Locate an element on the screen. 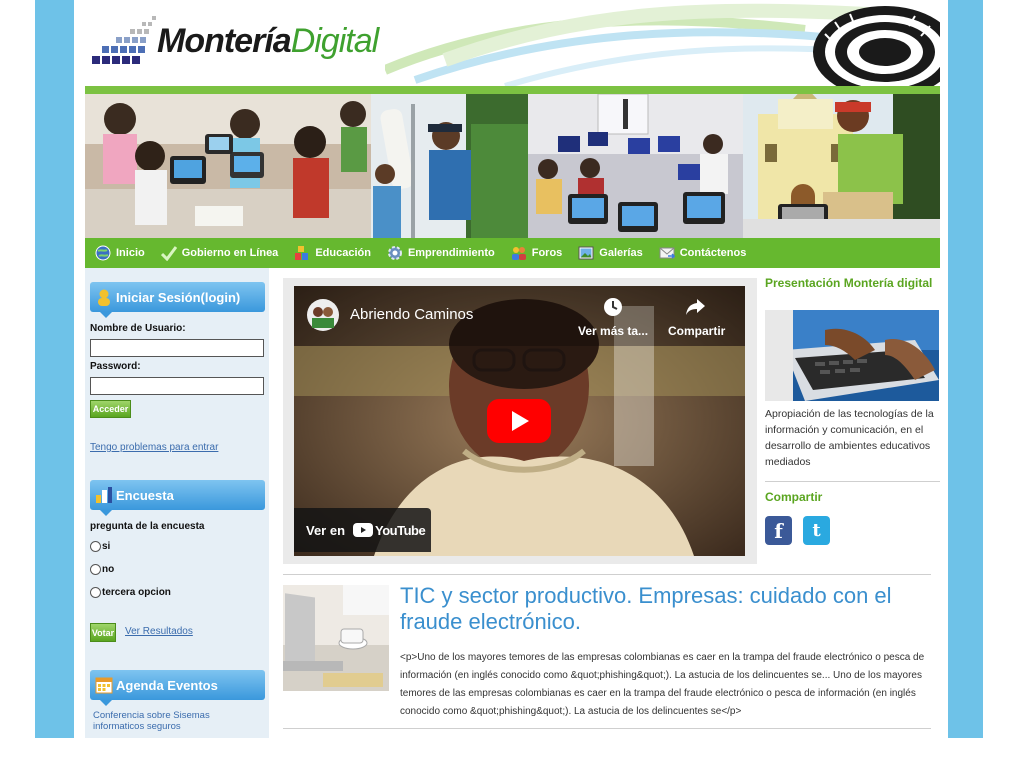 This screenshot has width=1024, height=768. presentation-laptop-photo is located at coordinates (852, 355).